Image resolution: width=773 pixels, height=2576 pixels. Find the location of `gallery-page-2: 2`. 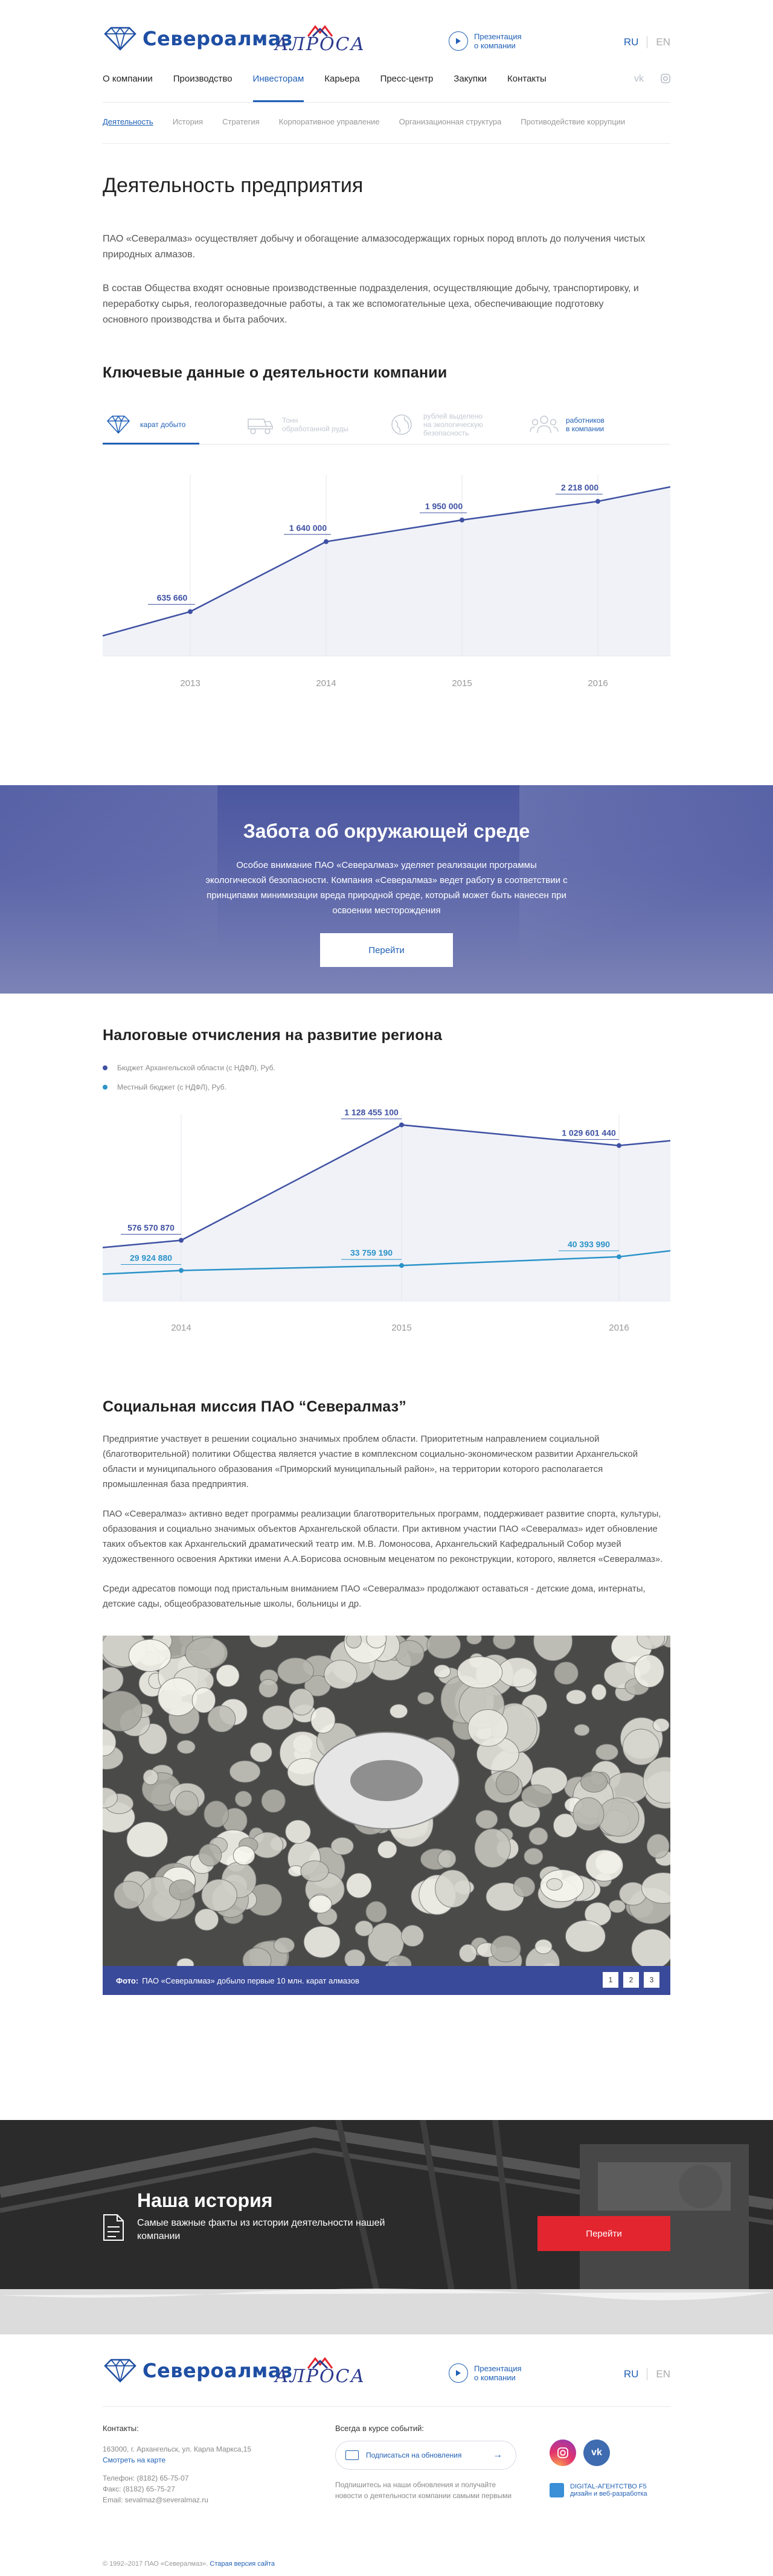

gallery-page-2: 2 is located at coordinates (631, 1980).